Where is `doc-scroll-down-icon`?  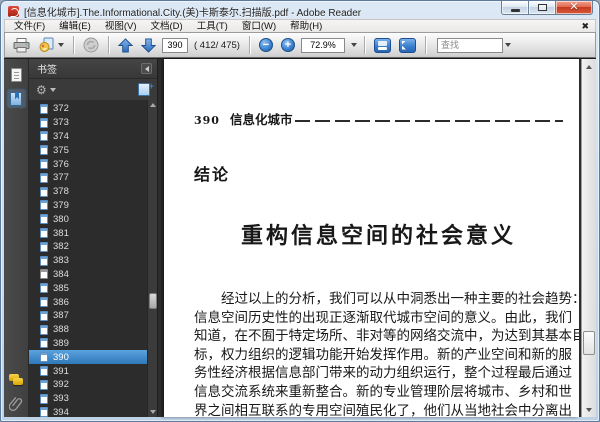
doc-scroll-down-icon is located at coordinates (589, 409).